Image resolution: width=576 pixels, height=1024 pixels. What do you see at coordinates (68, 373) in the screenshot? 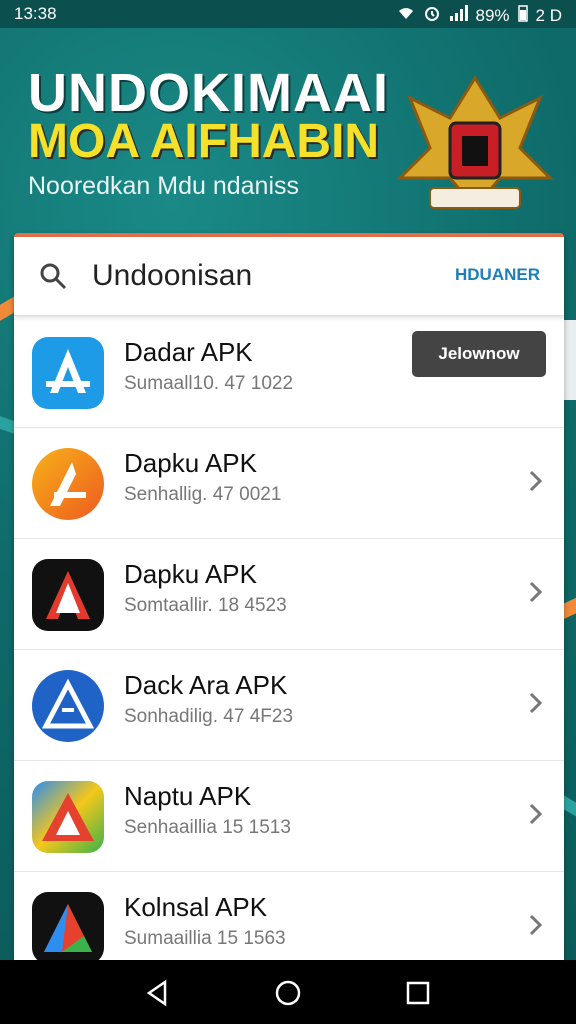
I see `blue-a-icon` at bounding box center [68, 373].